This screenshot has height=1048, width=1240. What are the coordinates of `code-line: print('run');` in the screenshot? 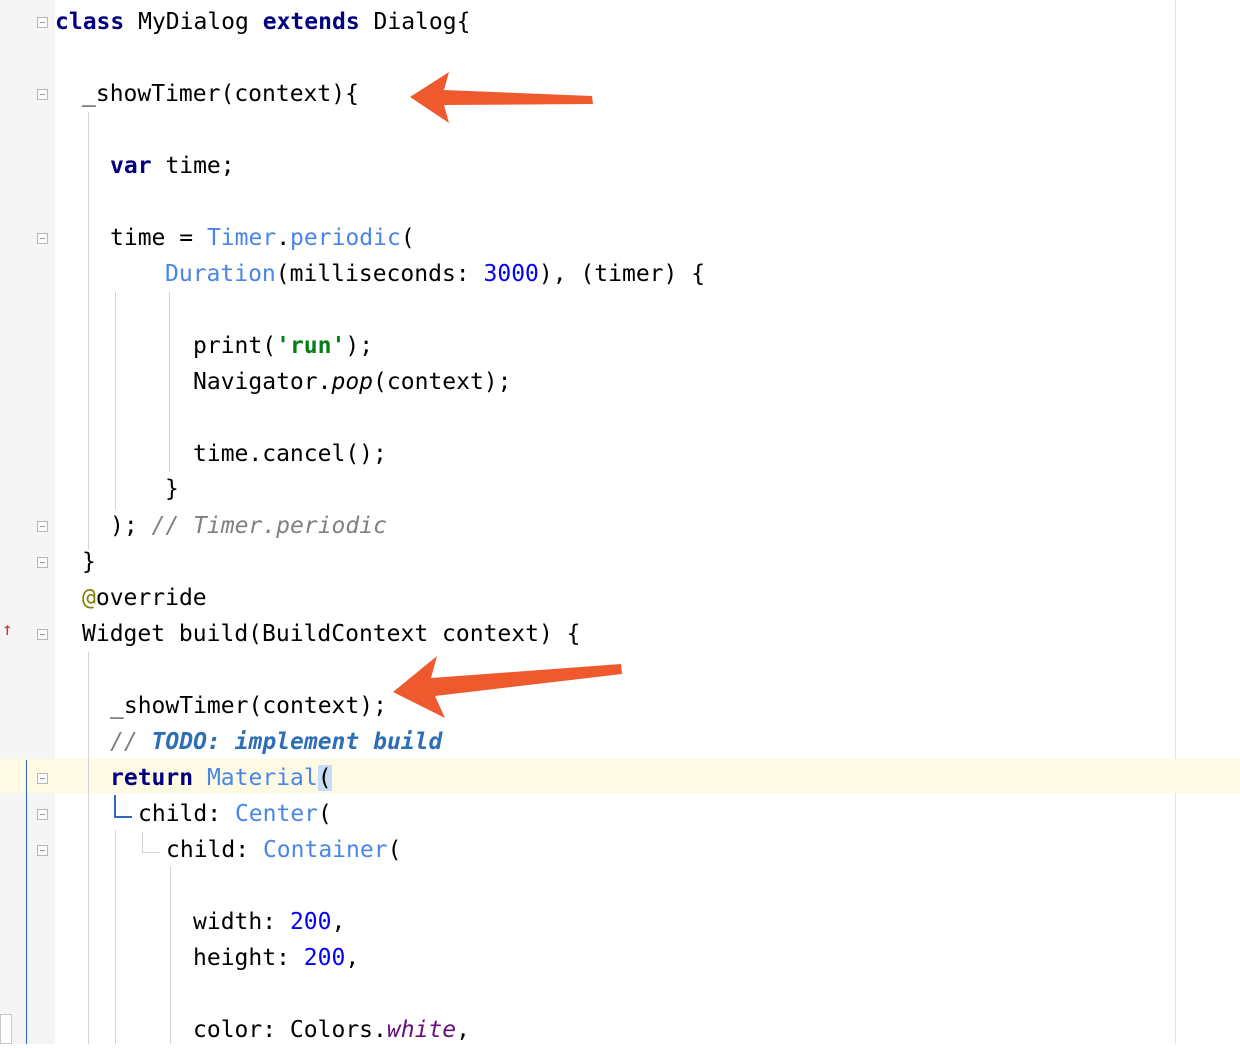 It's located at (283, 346).